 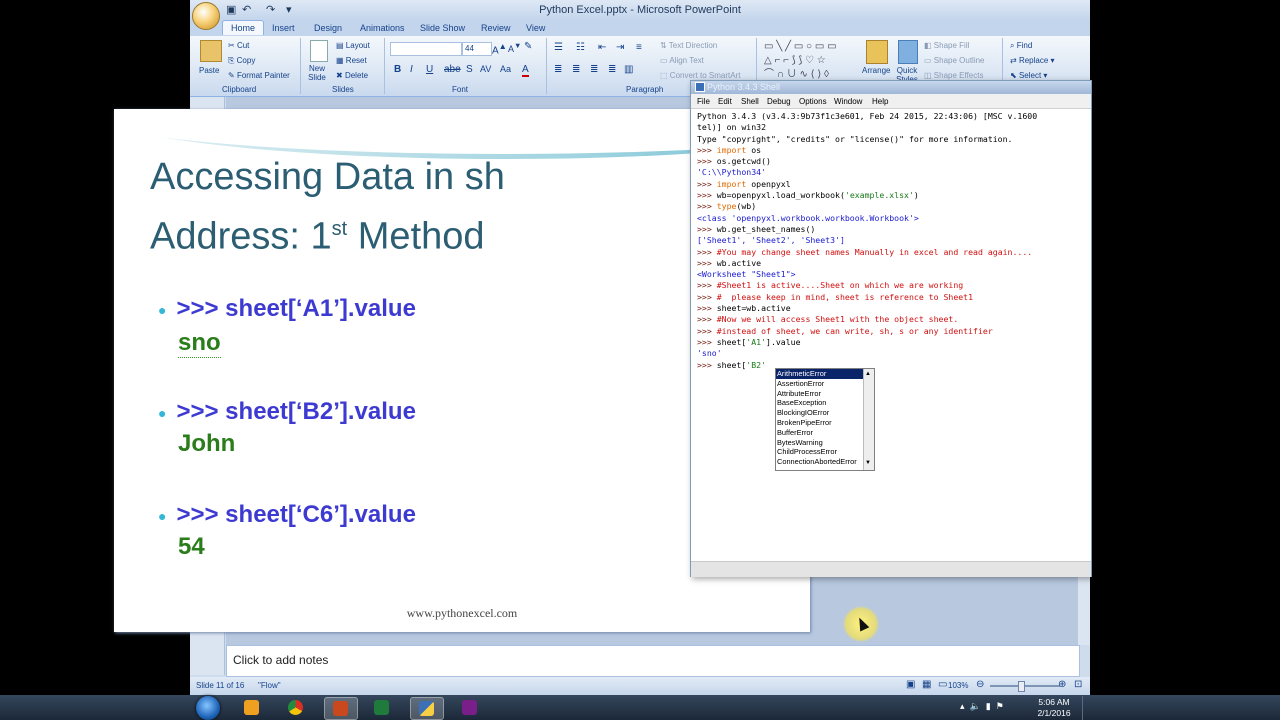 I want to click on align-right-icon: ≣, so click(x=594, y=69).